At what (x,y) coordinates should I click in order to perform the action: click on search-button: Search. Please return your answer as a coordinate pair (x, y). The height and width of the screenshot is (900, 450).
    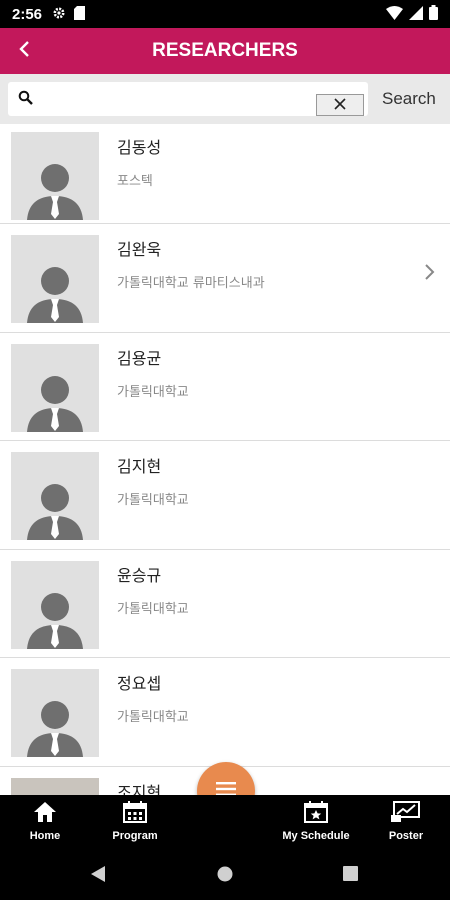
    Looking at the image, I should click on (409, 99).